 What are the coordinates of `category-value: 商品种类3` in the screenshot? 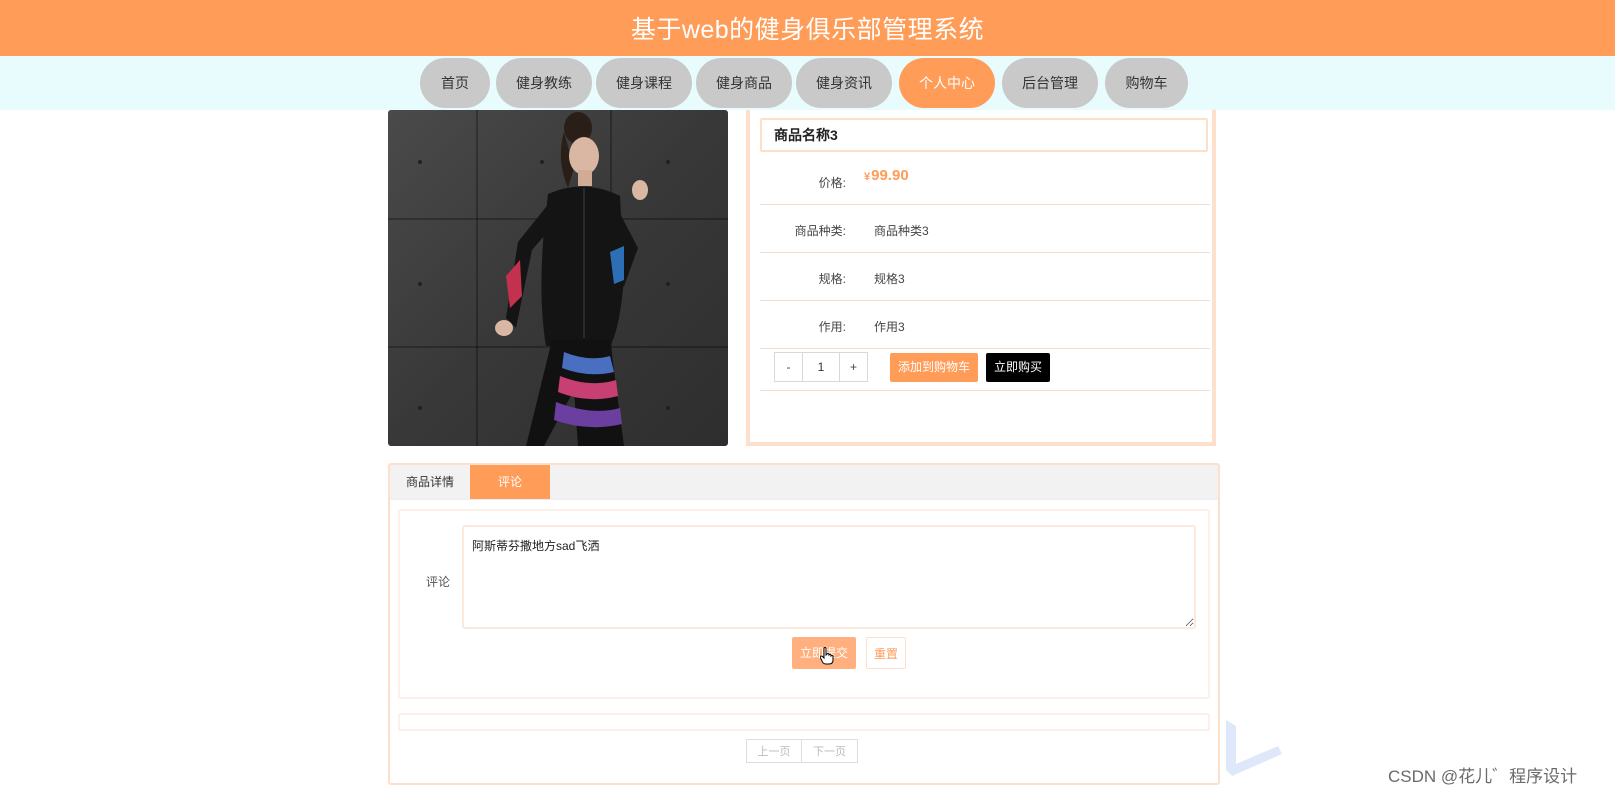 It's located at (901, 231).